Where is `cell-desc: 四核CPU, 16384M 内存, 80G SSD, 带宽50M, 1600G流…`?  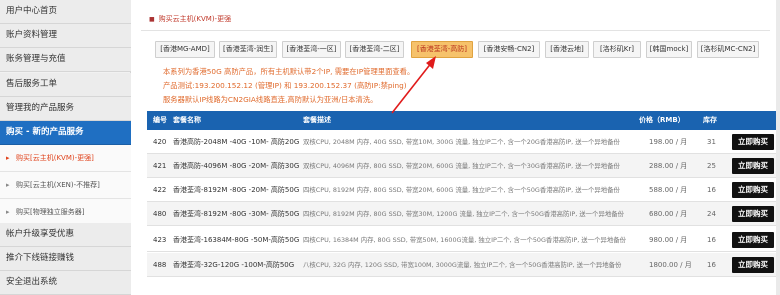
cell-desc: 四核CPU, 16384M 内存, 80G SSD, 带宽50M, 1600G流… is located at coordinates (465, 240).